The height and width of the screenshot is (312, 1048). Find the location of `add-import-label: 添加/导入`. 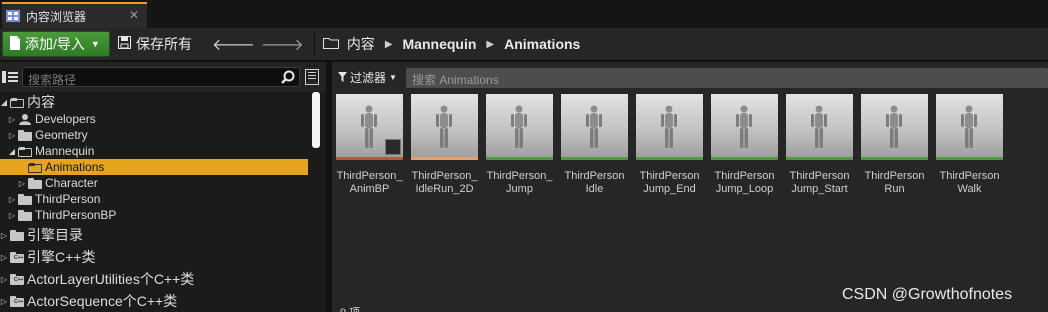

add-import-label: 添加/导入 is located at coordinates (55, 44).